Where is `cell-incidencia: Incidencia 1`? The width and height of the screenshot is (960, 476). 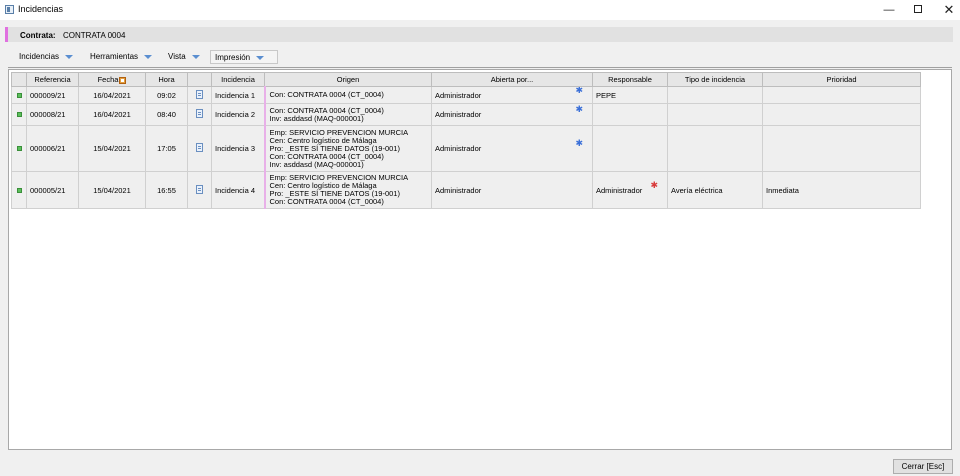 cell-incidencia: Incidencia 1 is located at coordinates (238, 95).